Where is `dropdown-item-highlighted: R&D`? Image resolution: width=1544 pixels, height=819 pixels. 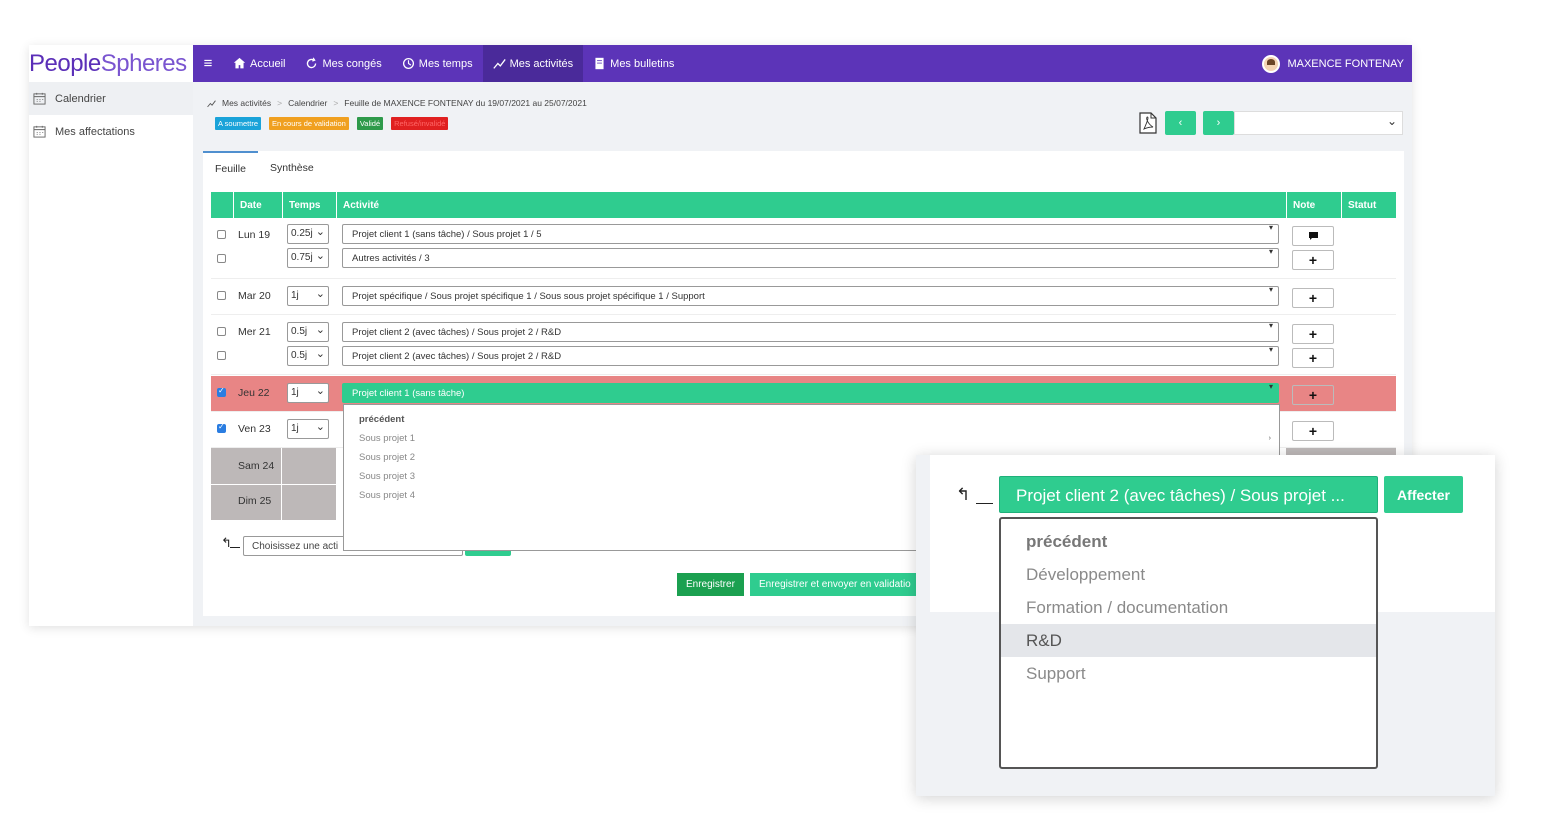 dropdown-item-highlighted: R&D is located at coordinates (1188, 640).